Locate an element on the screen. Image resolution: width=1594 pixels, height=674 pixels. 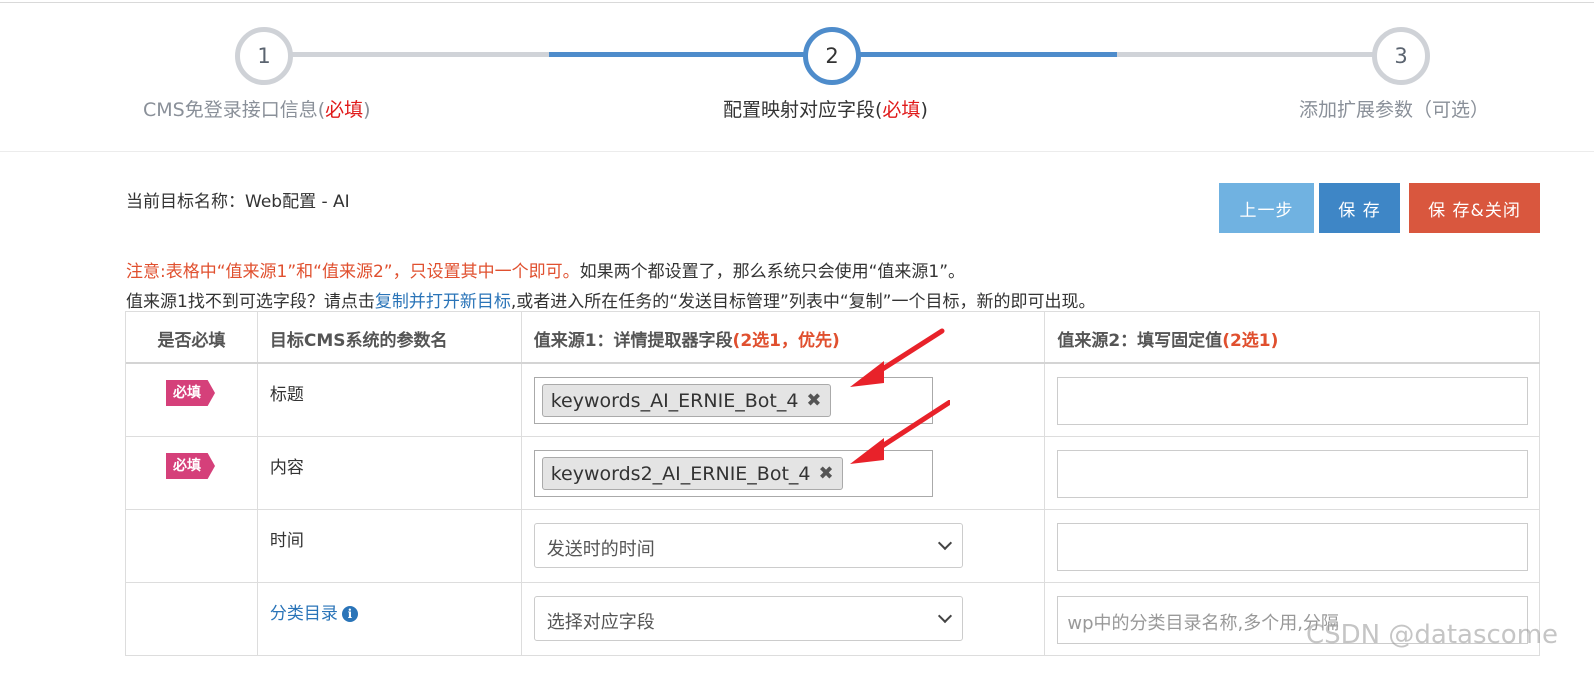
step-2-circle: 2 is located at coordinates (832, 56).